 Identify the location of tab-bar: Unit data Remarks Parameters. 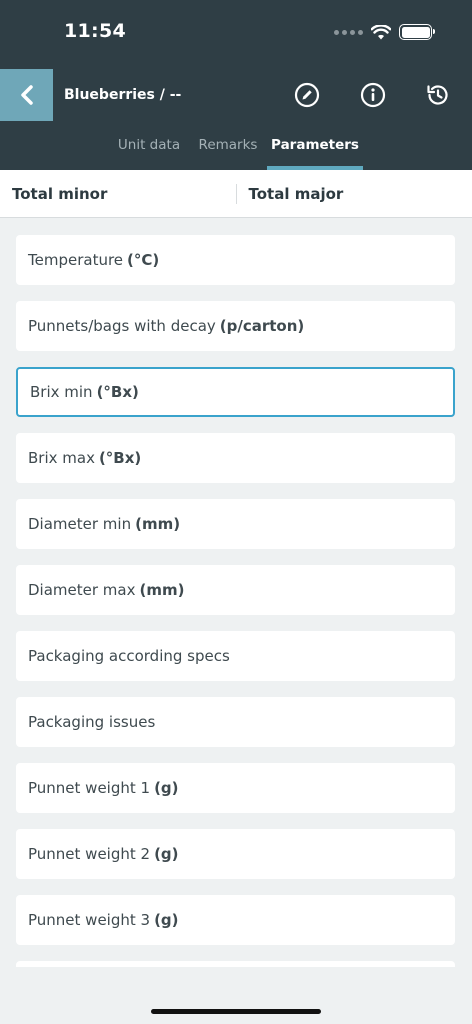
(236, 148).